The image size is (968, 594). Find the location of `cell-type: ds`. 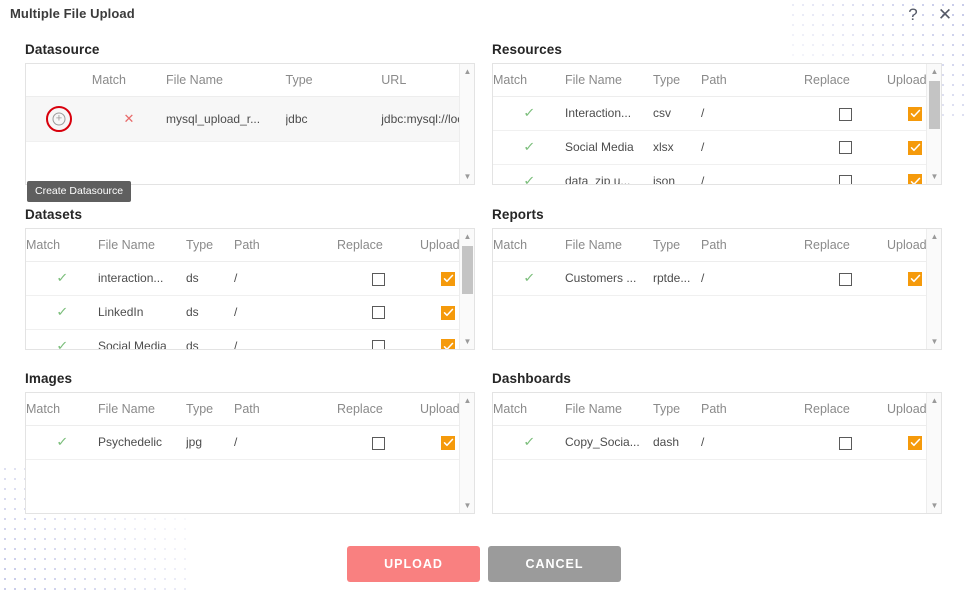

cell-type: ds is located at coordinates (210, 312).